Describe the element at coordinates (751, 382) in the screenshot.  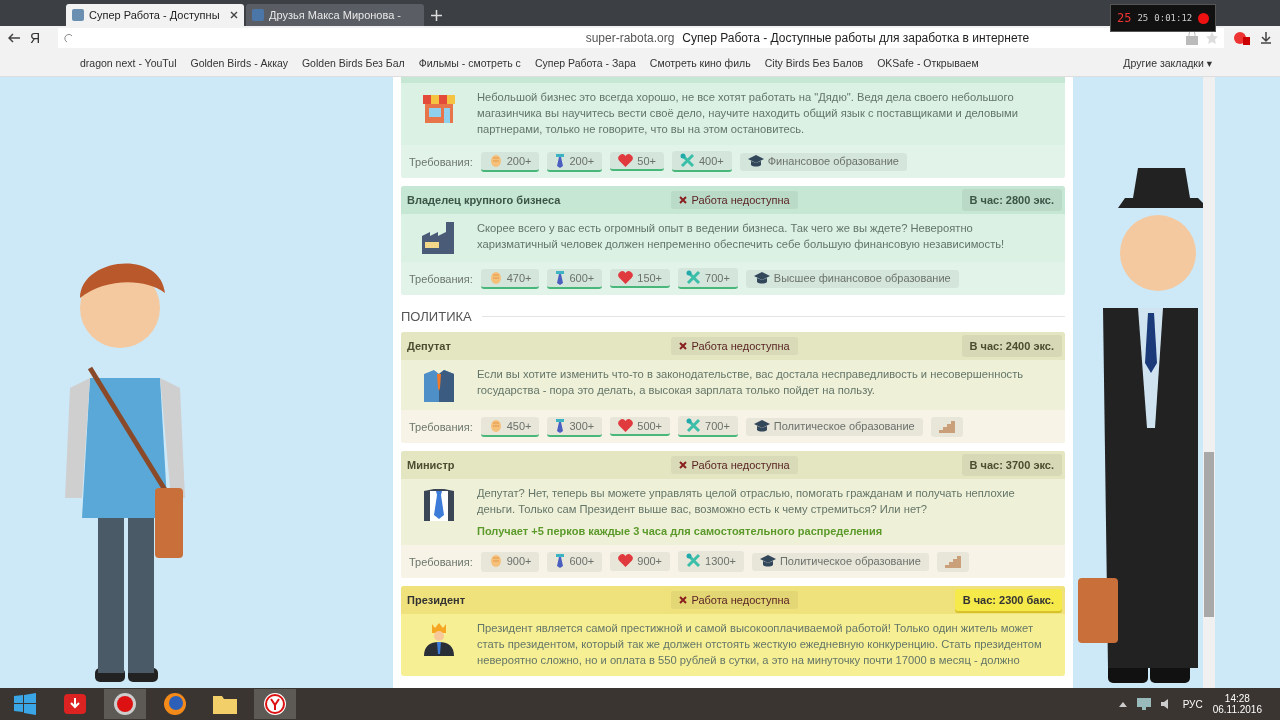
I see `job-description: Если вы хотите изменить что-то в законодательстве, вас достала несправедливость и несовершенность государства - пора это делать, а высокая зарплата только пойдет на пользу.` at that location.